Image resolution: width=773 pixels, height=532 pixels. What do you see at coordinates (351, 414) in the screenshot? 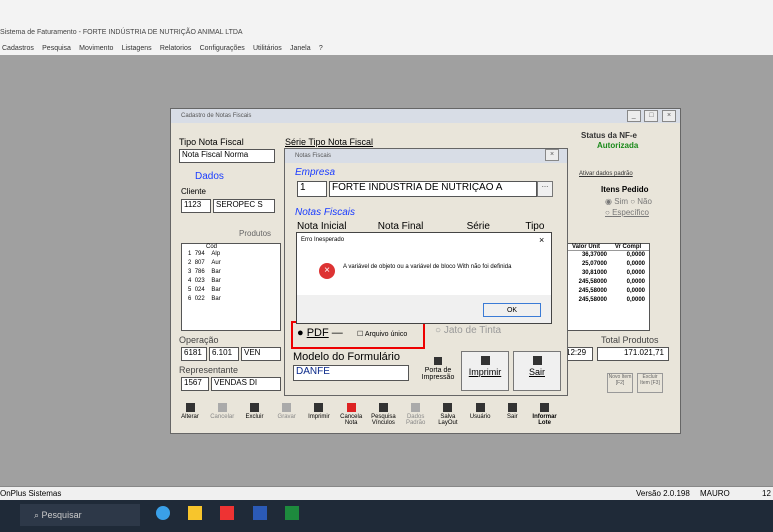
I see `cancela-nota-button: Cancela Nota` at bounding box center [351, 414].